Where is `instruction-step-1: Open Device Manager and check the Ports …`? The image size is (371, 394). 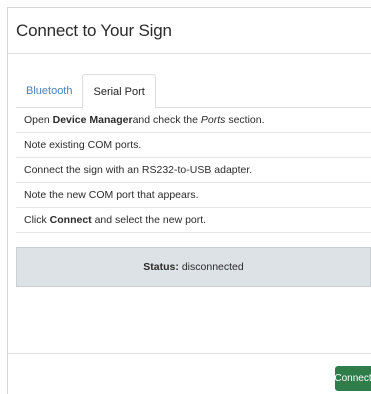 instruction-step-1: Open Device Manager and check the Ports … is located at coordinates (193, 120).